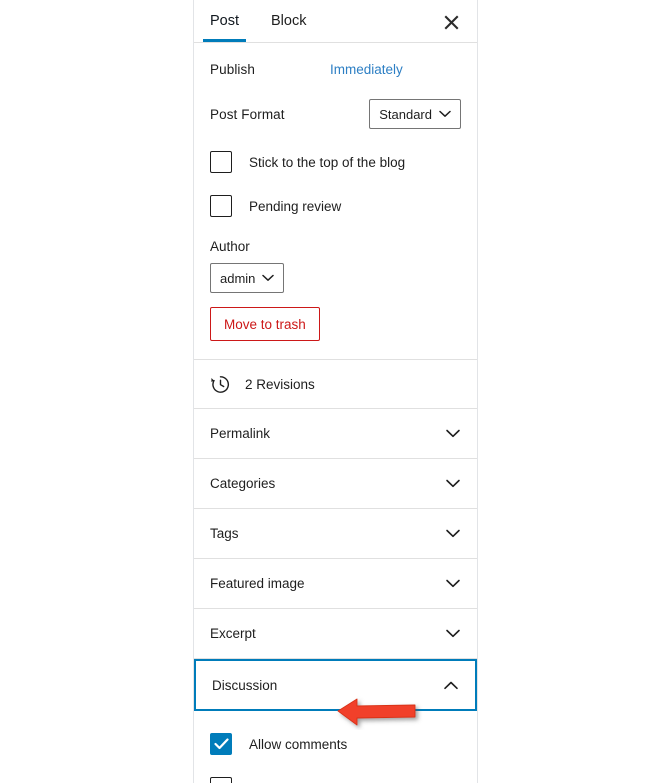 This screenshot has width=670, height=783. Describe the element at coordinates (232, 69) in the screenshot. I see `publish-label: Publish` at that location.